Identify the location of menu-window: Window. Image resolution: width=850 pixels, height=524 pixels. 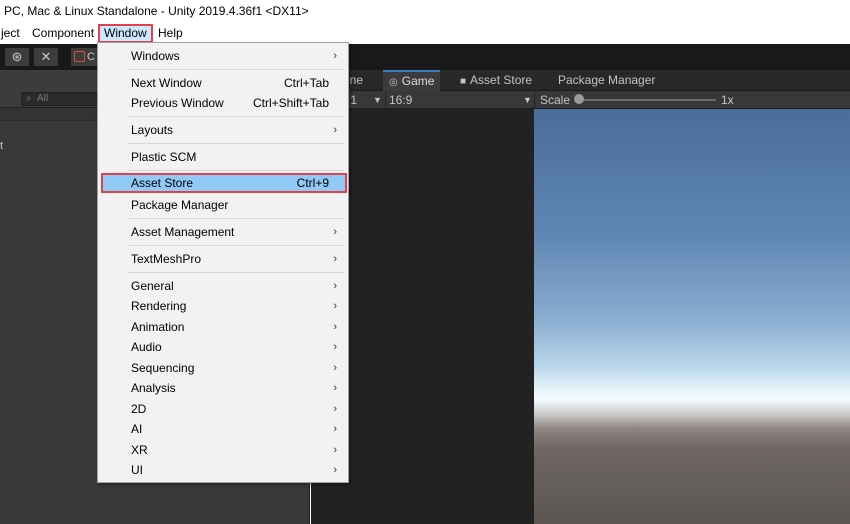
(125, 33).